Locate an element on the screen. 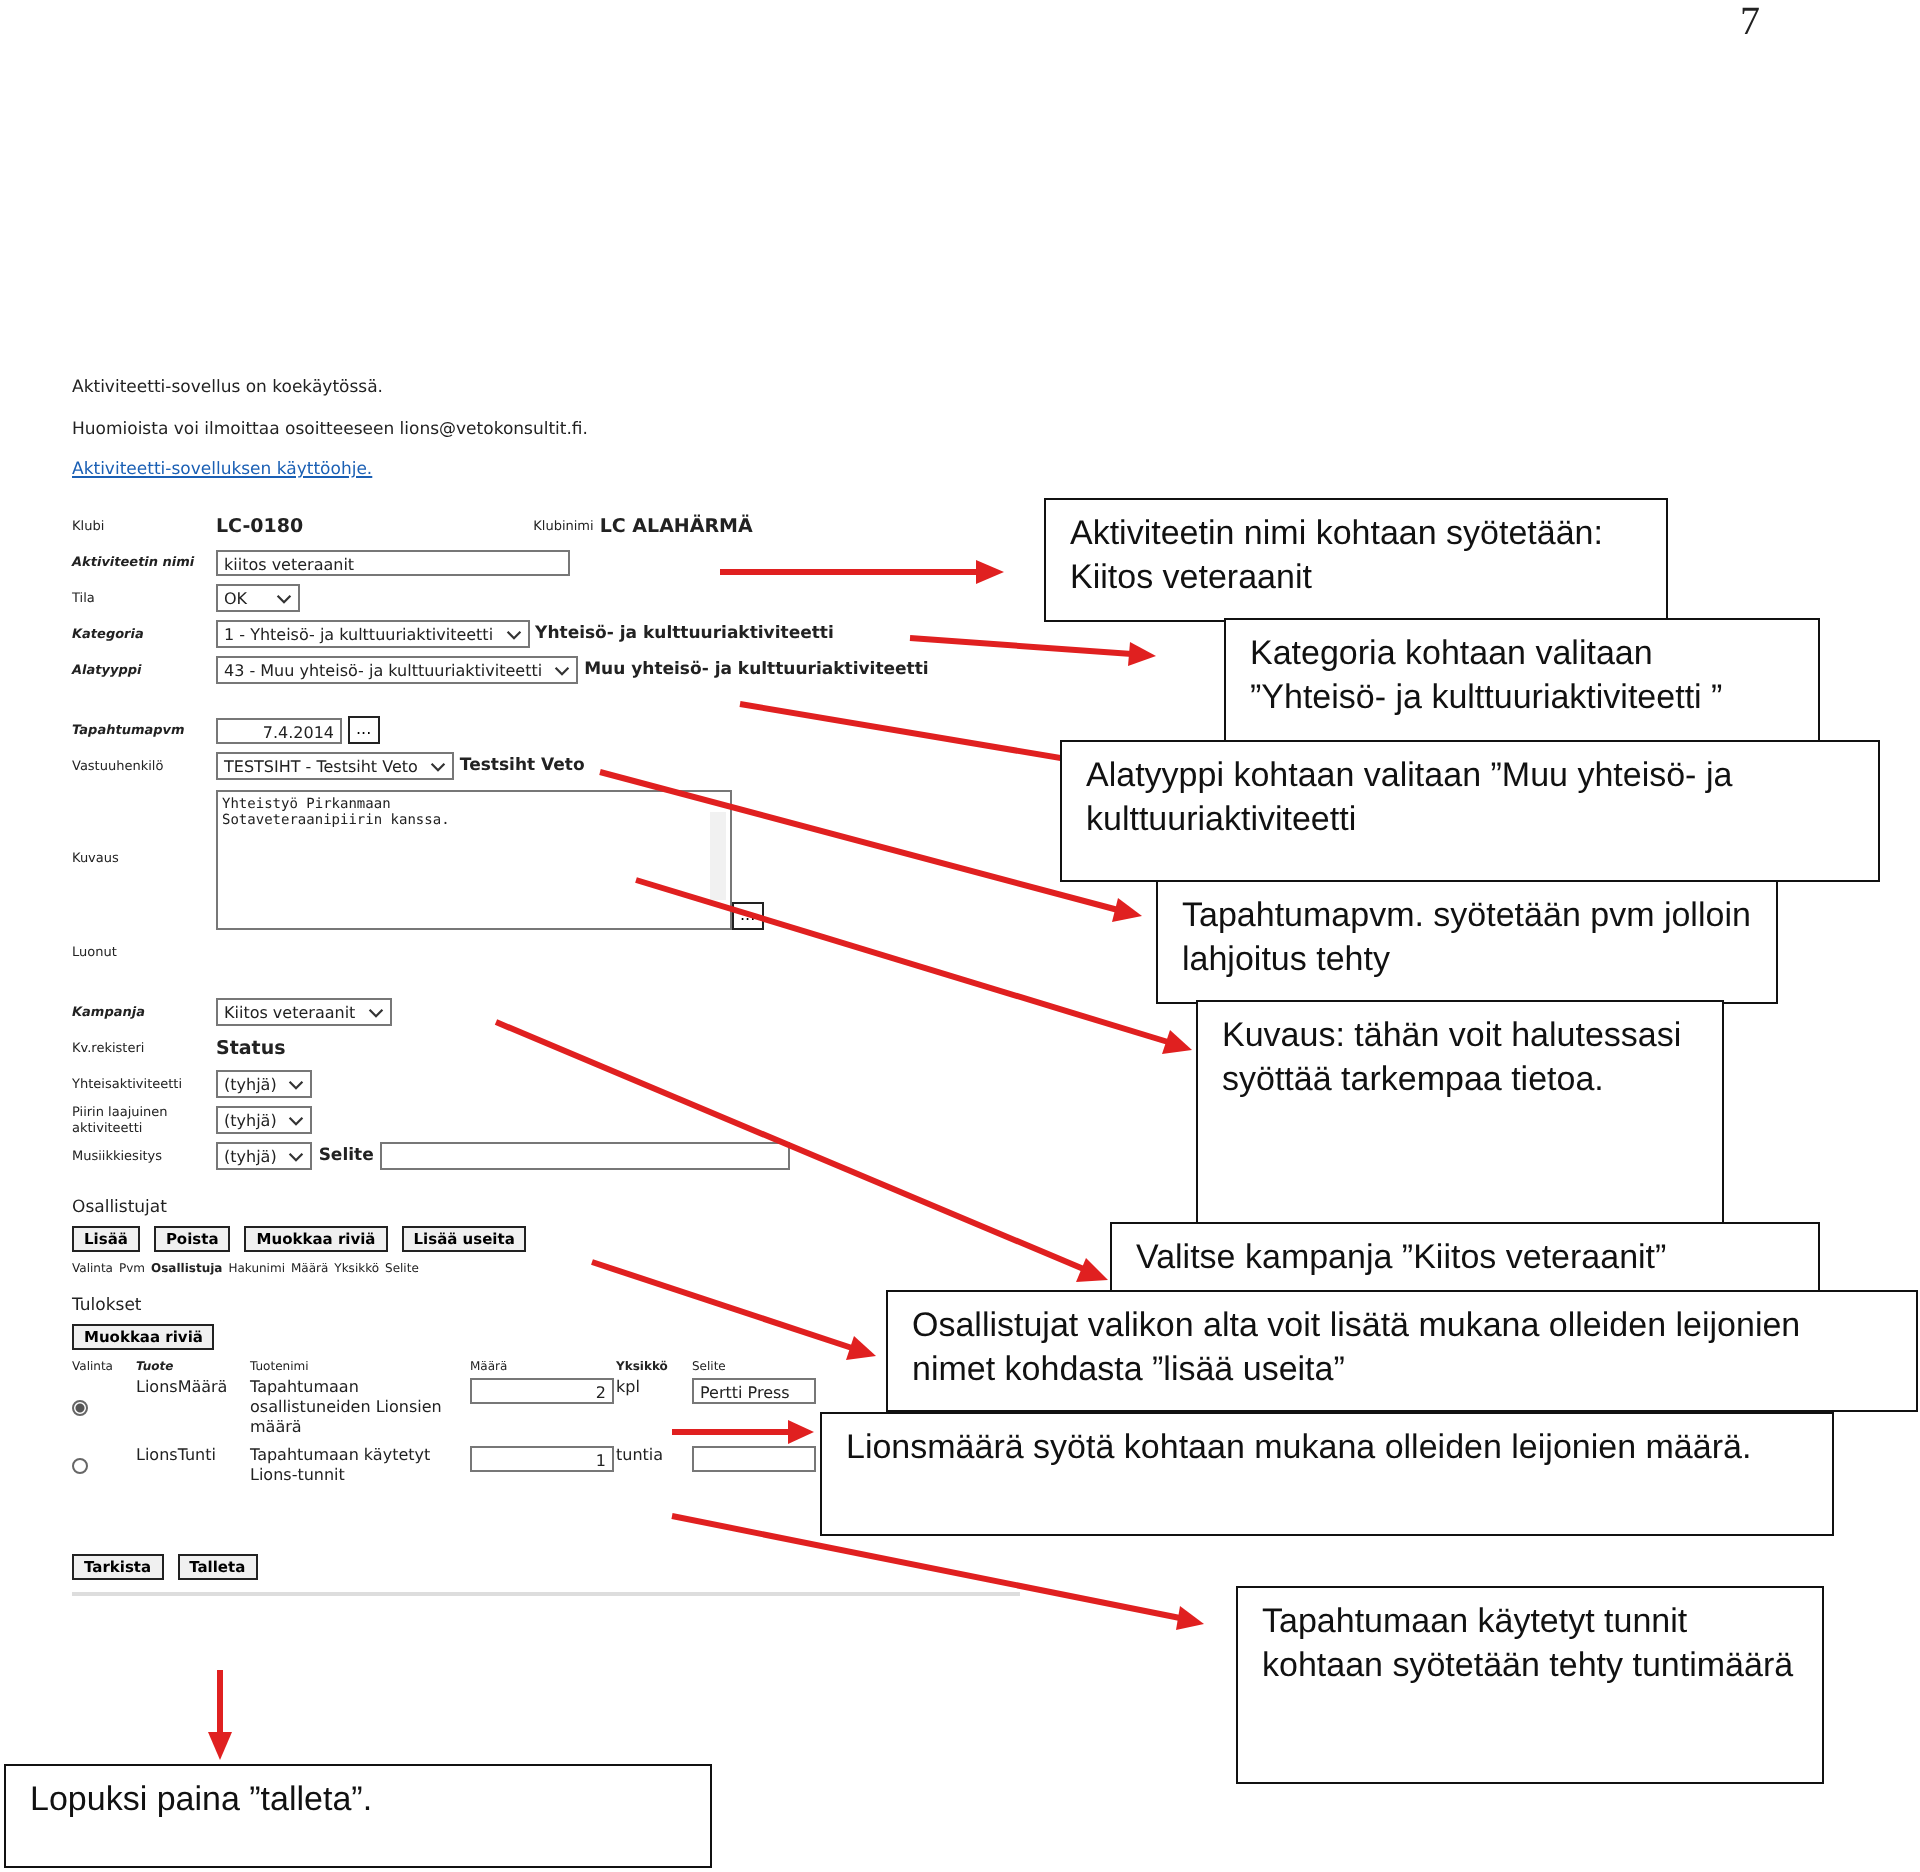 Image resolution: width=1920 pixels, height=1872 pixels. callout-box: Tapahtumaan käytetyt tunnit kohtaan syötetään tehty tuntimäärä is located at coordinates (1530, 1685).